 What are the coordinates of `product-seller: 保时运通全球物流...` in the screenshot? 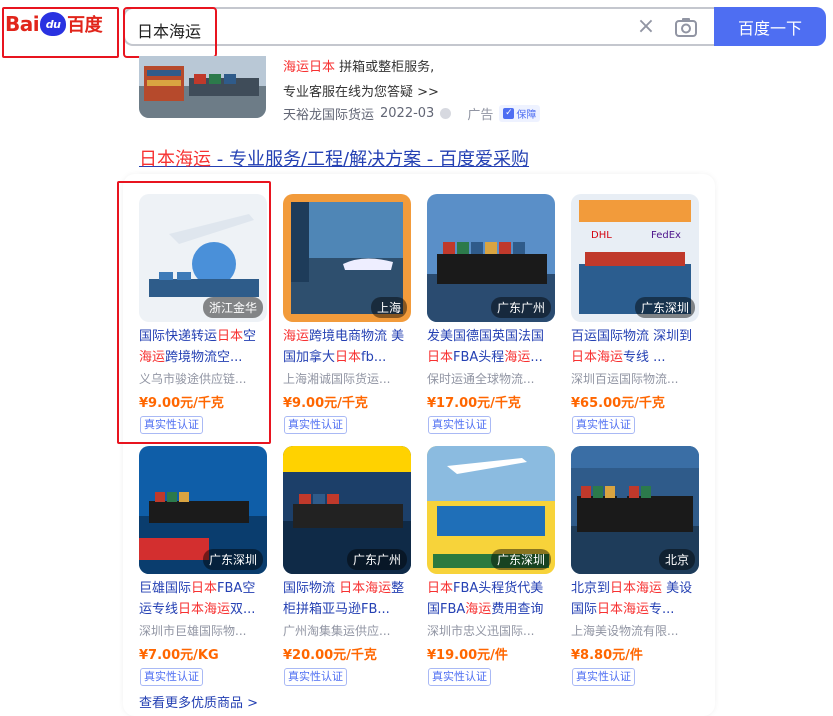 It's located at (491, 378).